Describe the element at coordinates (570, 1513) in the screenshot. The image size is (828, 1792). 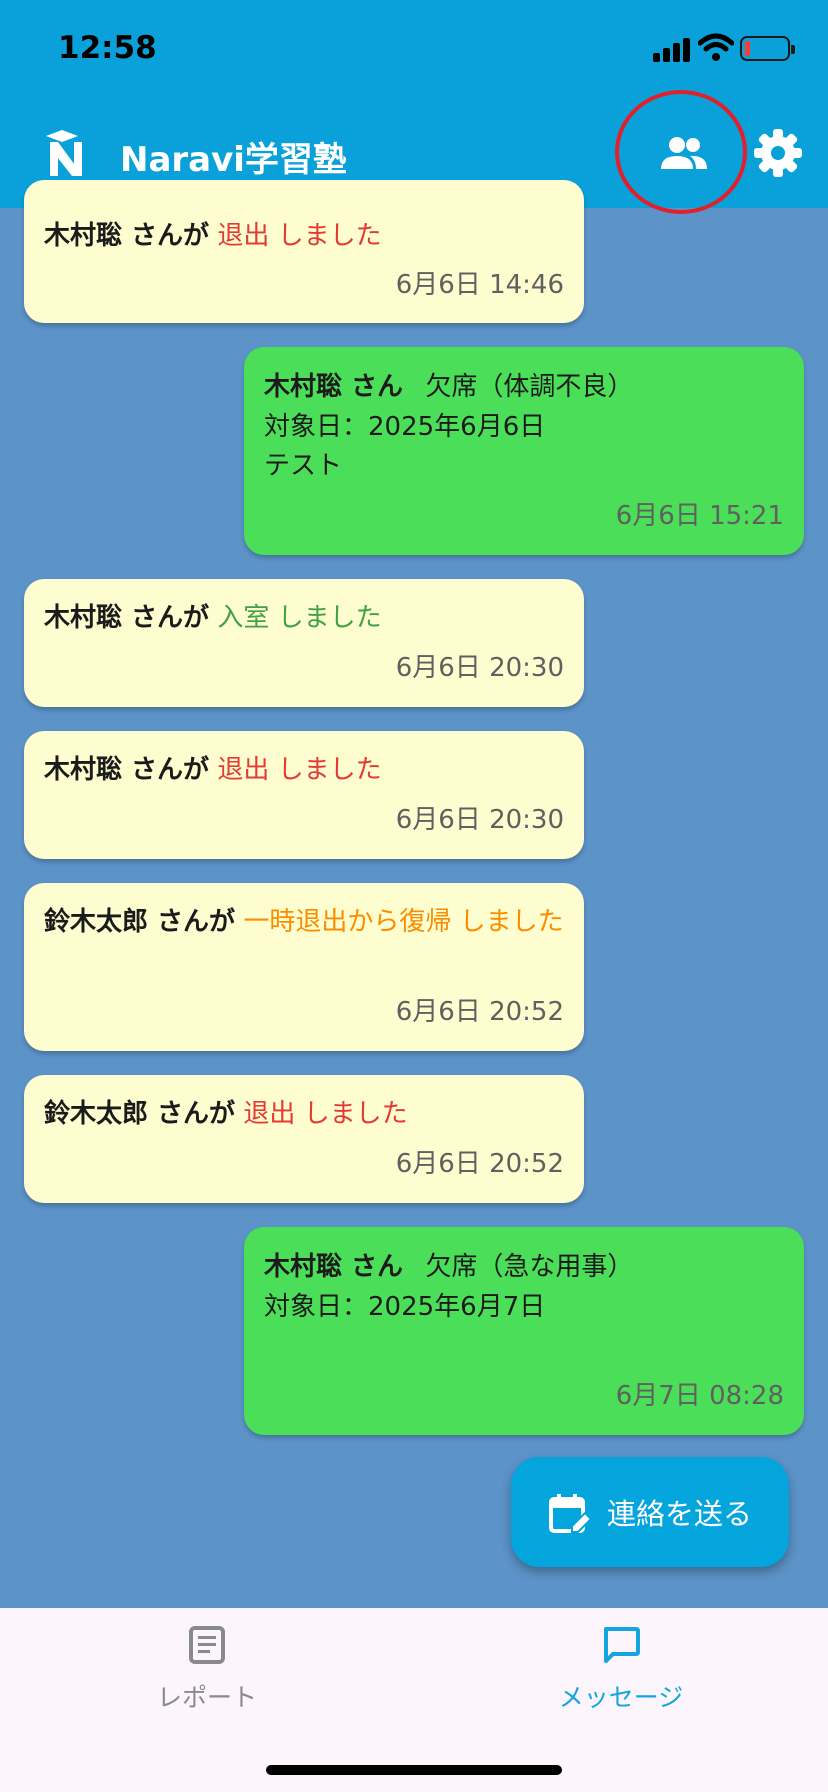
I see `calendar-edit-icon` at that location.